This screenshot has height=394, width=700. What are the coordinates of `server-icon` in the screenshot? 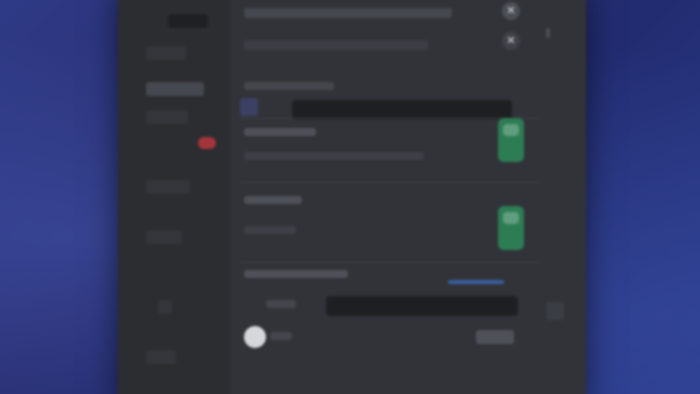 It's located at (249, 107).